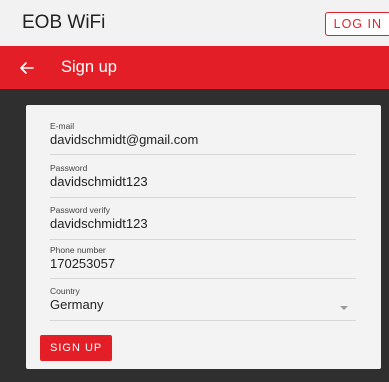  I want to click on signup-button: SIGN UP, so click(76, 348).